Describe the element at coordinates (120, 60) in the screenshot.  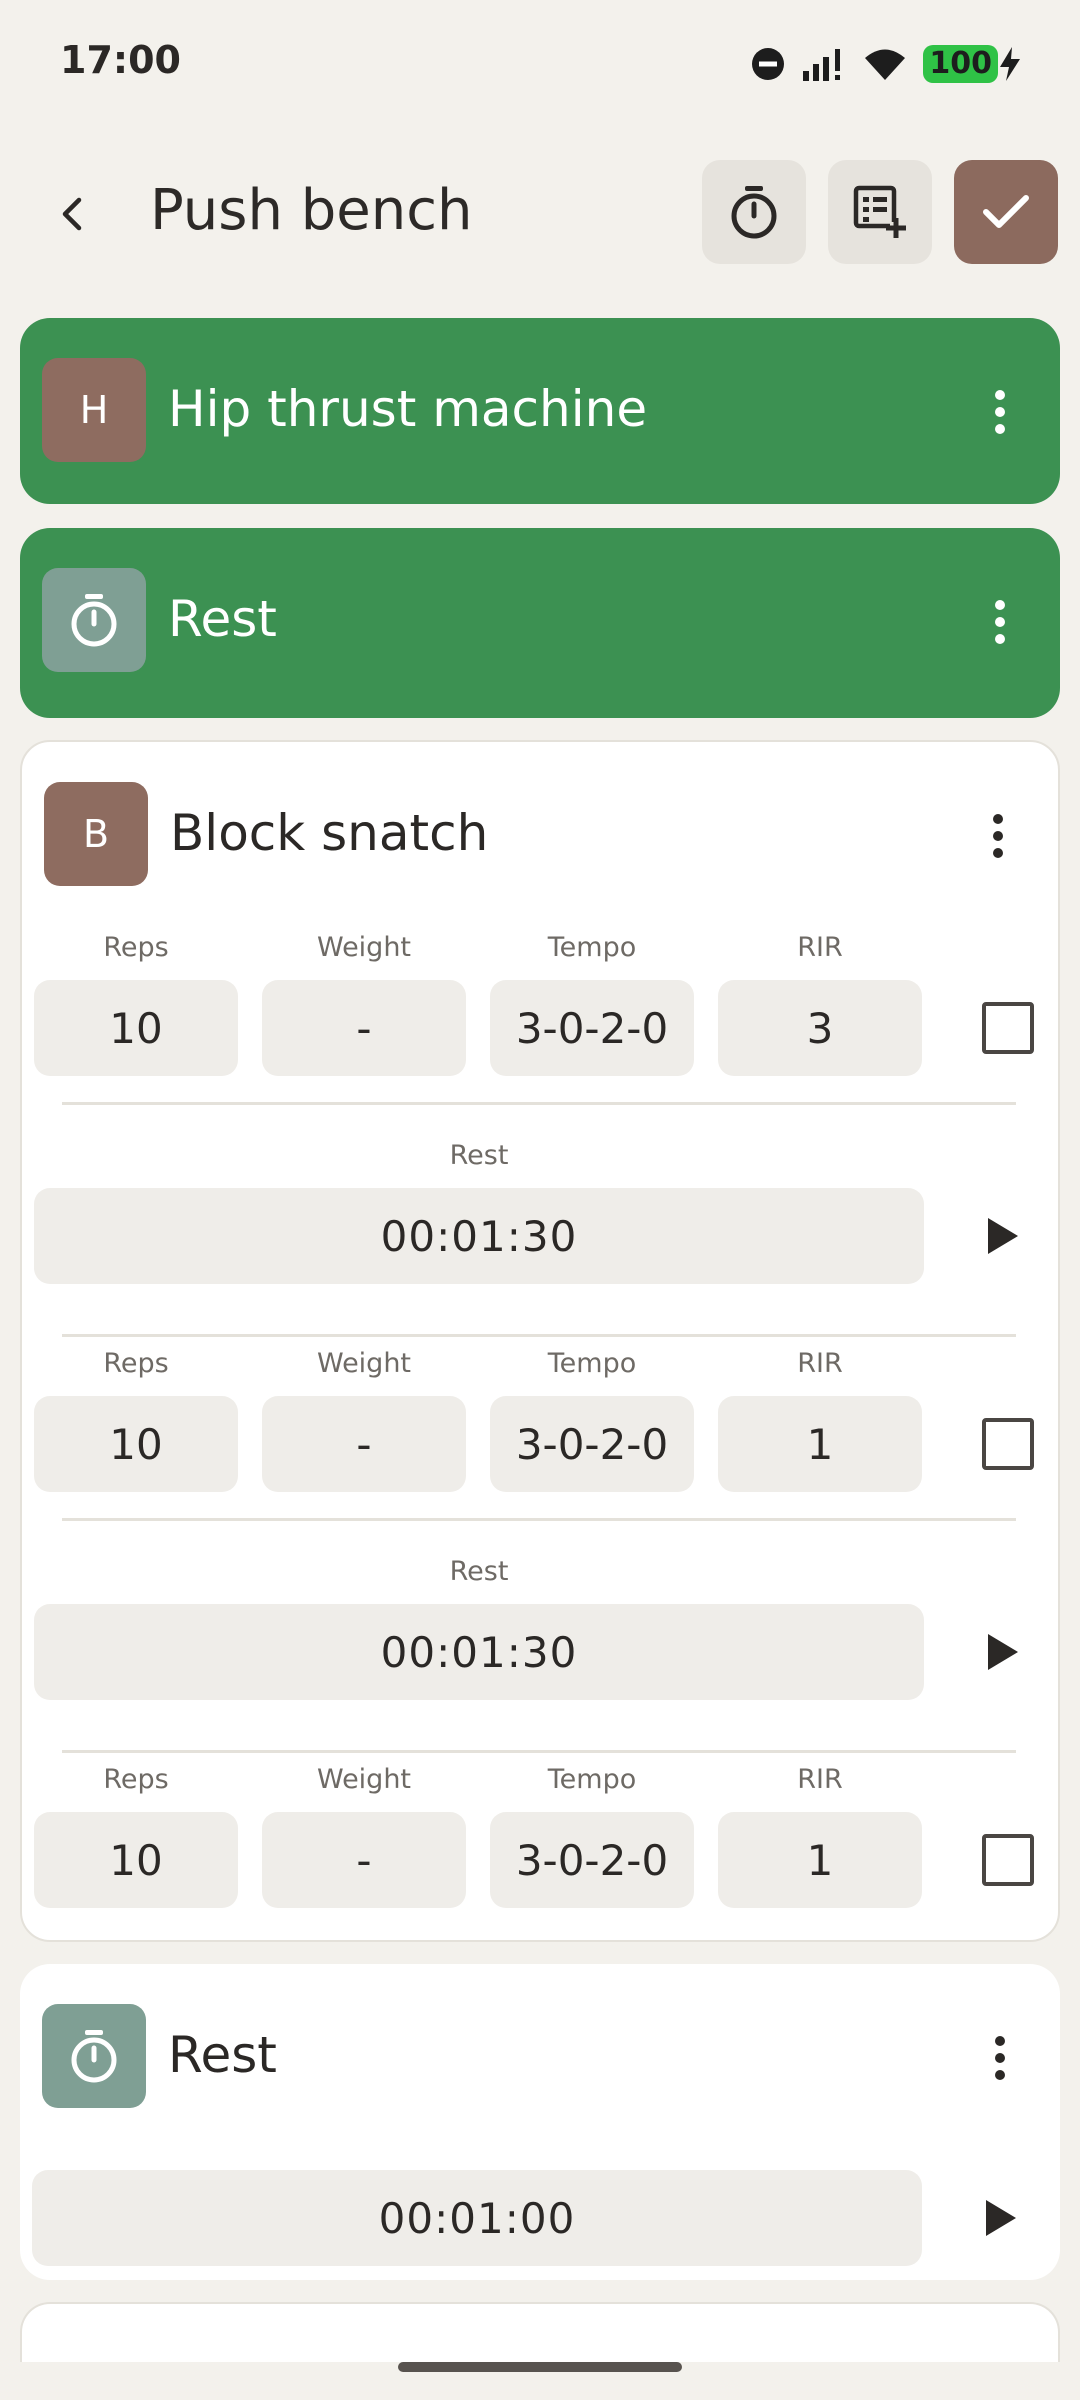
I see `status-time: 17:00` at that location.